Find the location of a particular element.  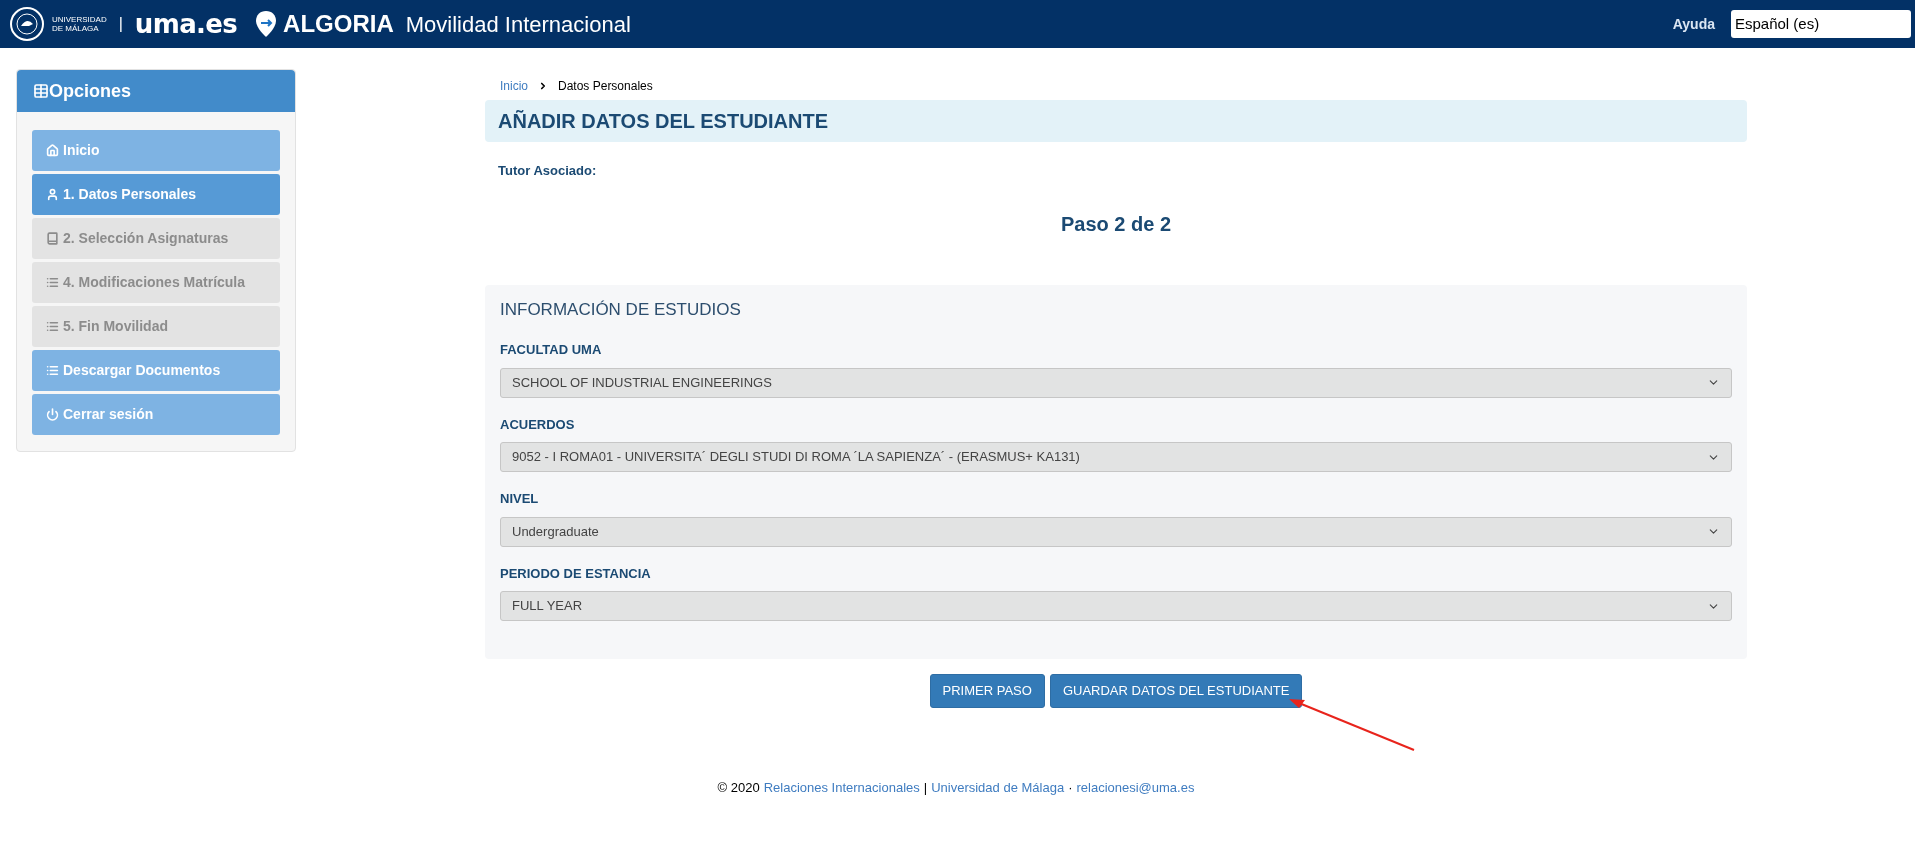

language-select: Español (es) is located at coordinates (1821, 24).